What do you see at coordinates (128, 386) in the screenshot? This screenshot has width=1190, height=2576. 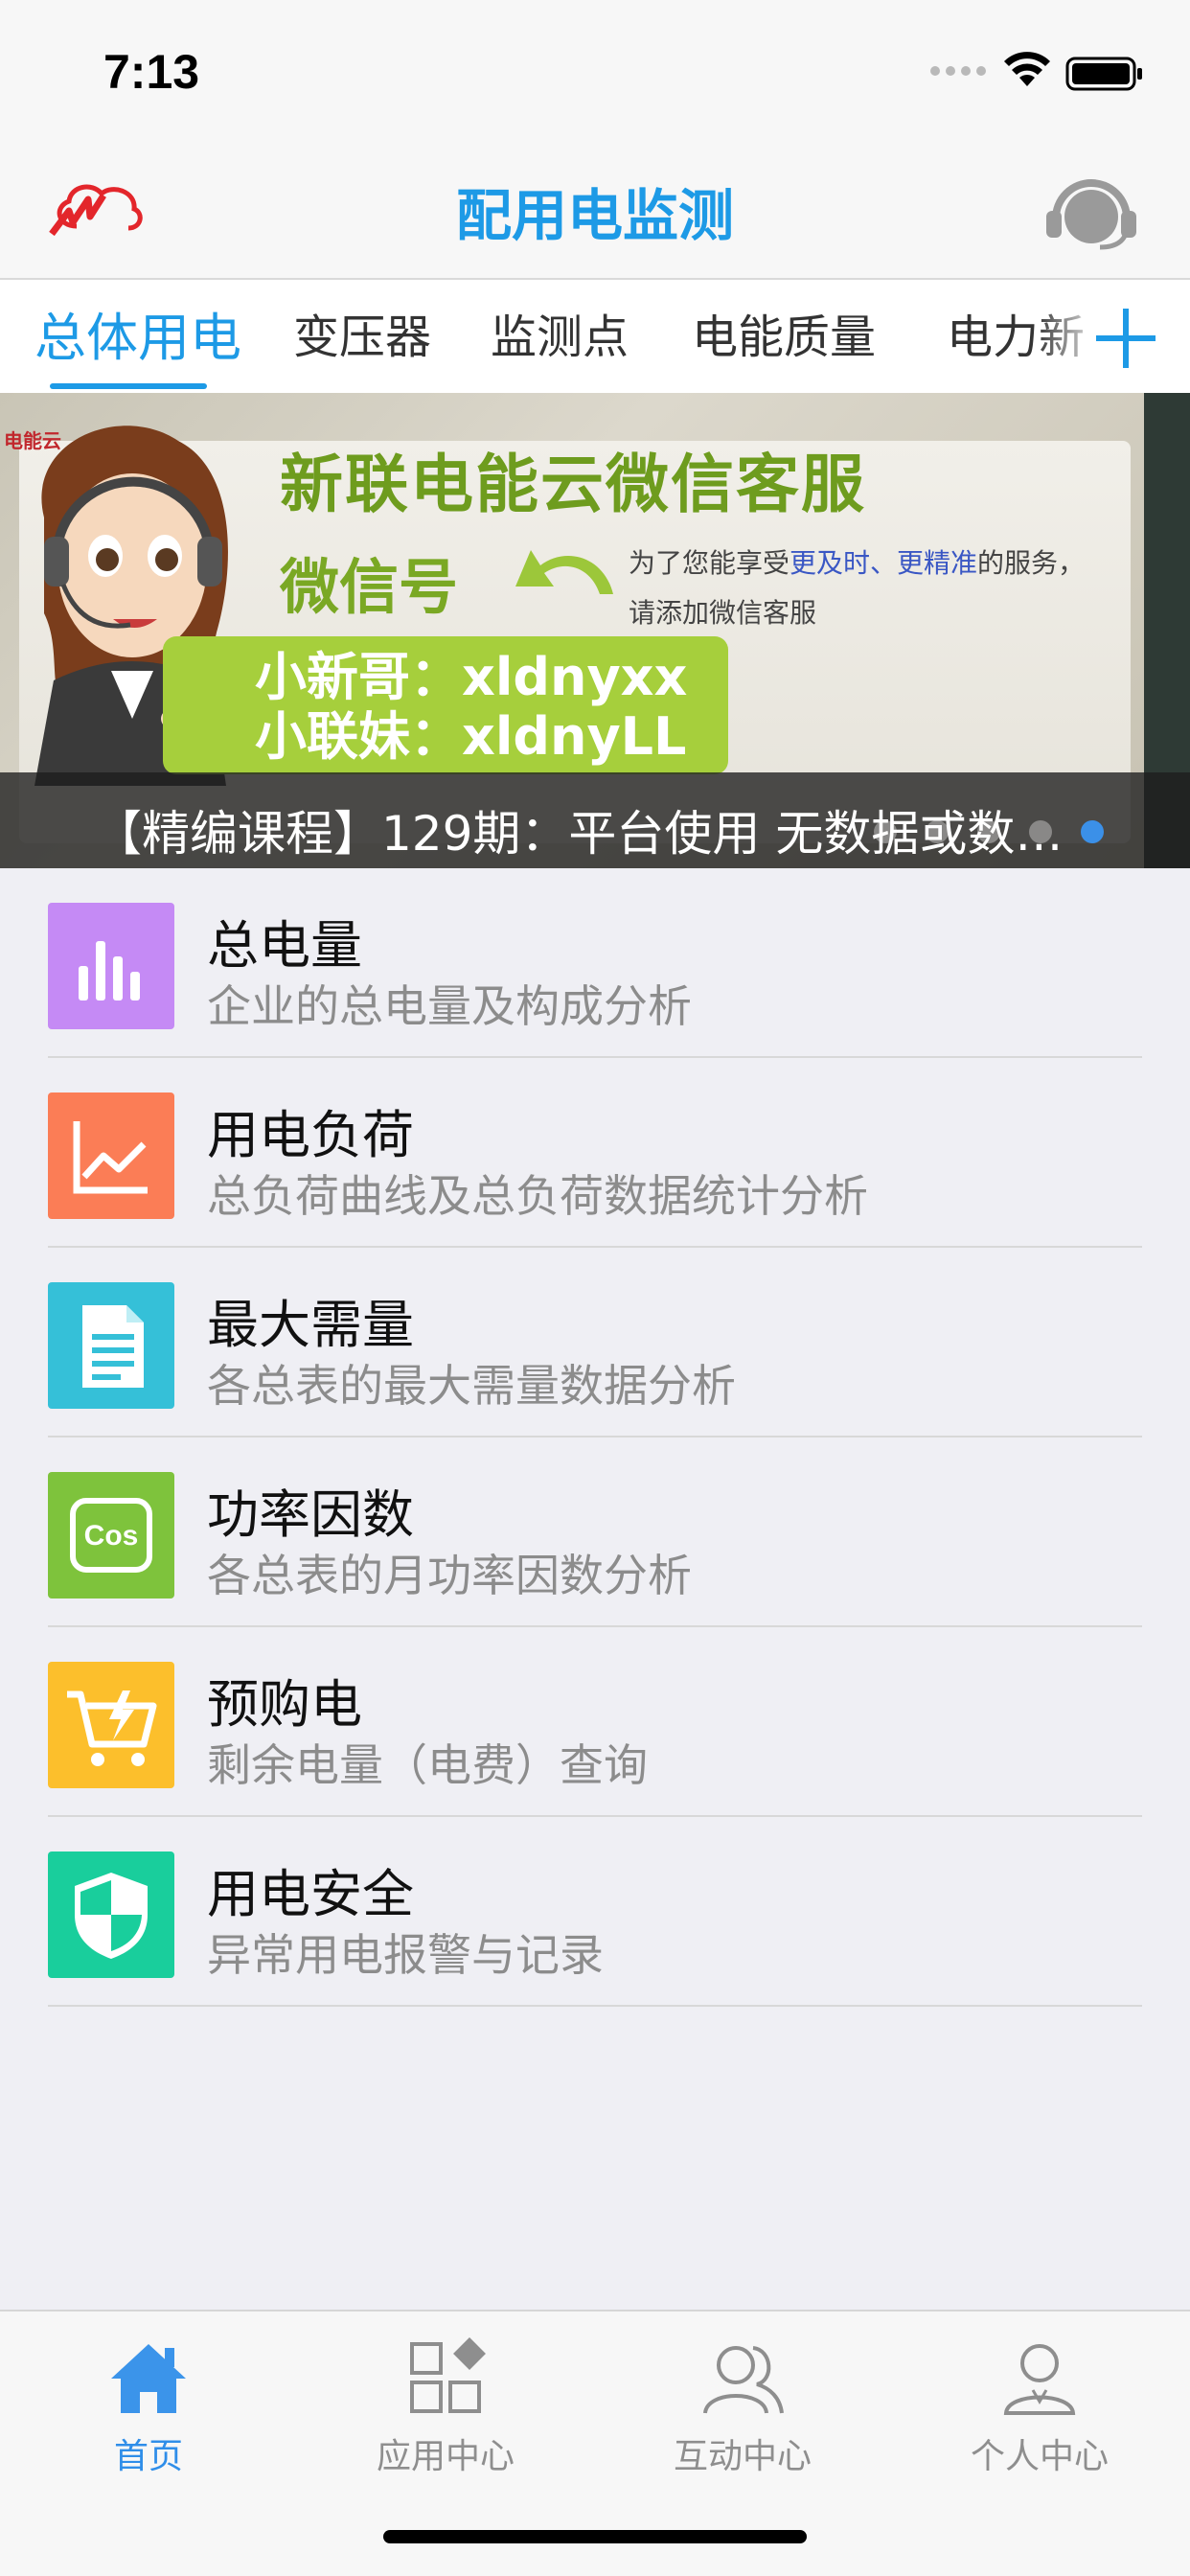 I see `active-tab-indicator` at bounding box center [128, 386].